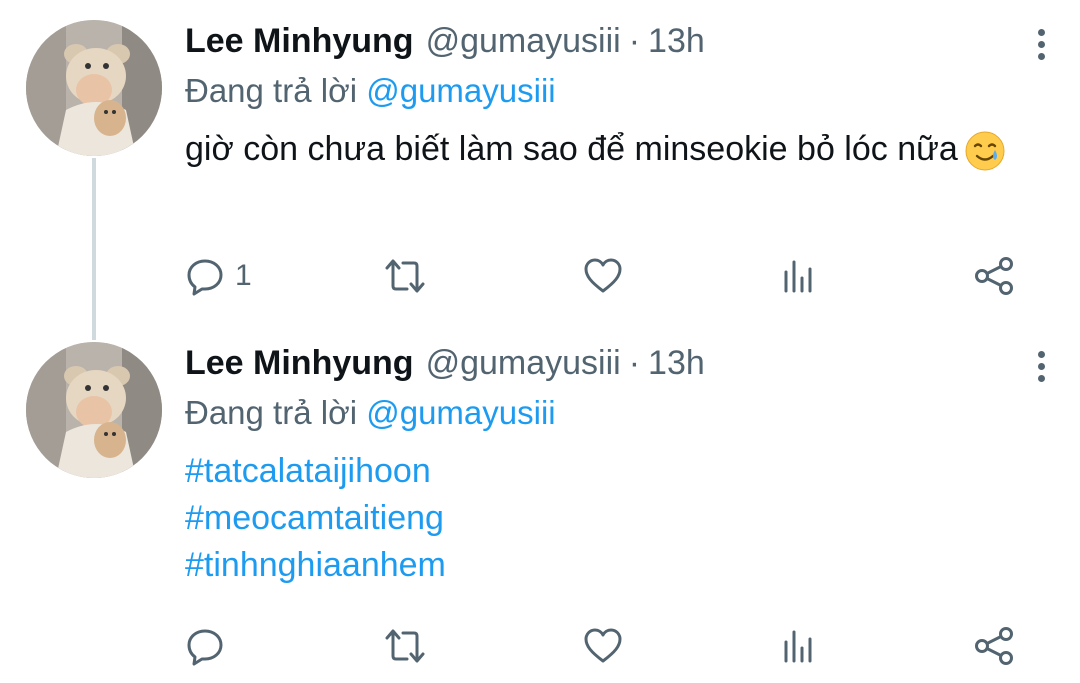 The image size is (1080, 683). Describe the element at coordinates (617, 471) in the screenshot. I see `hashtag-link: #tatcalataijihoon` at that location.